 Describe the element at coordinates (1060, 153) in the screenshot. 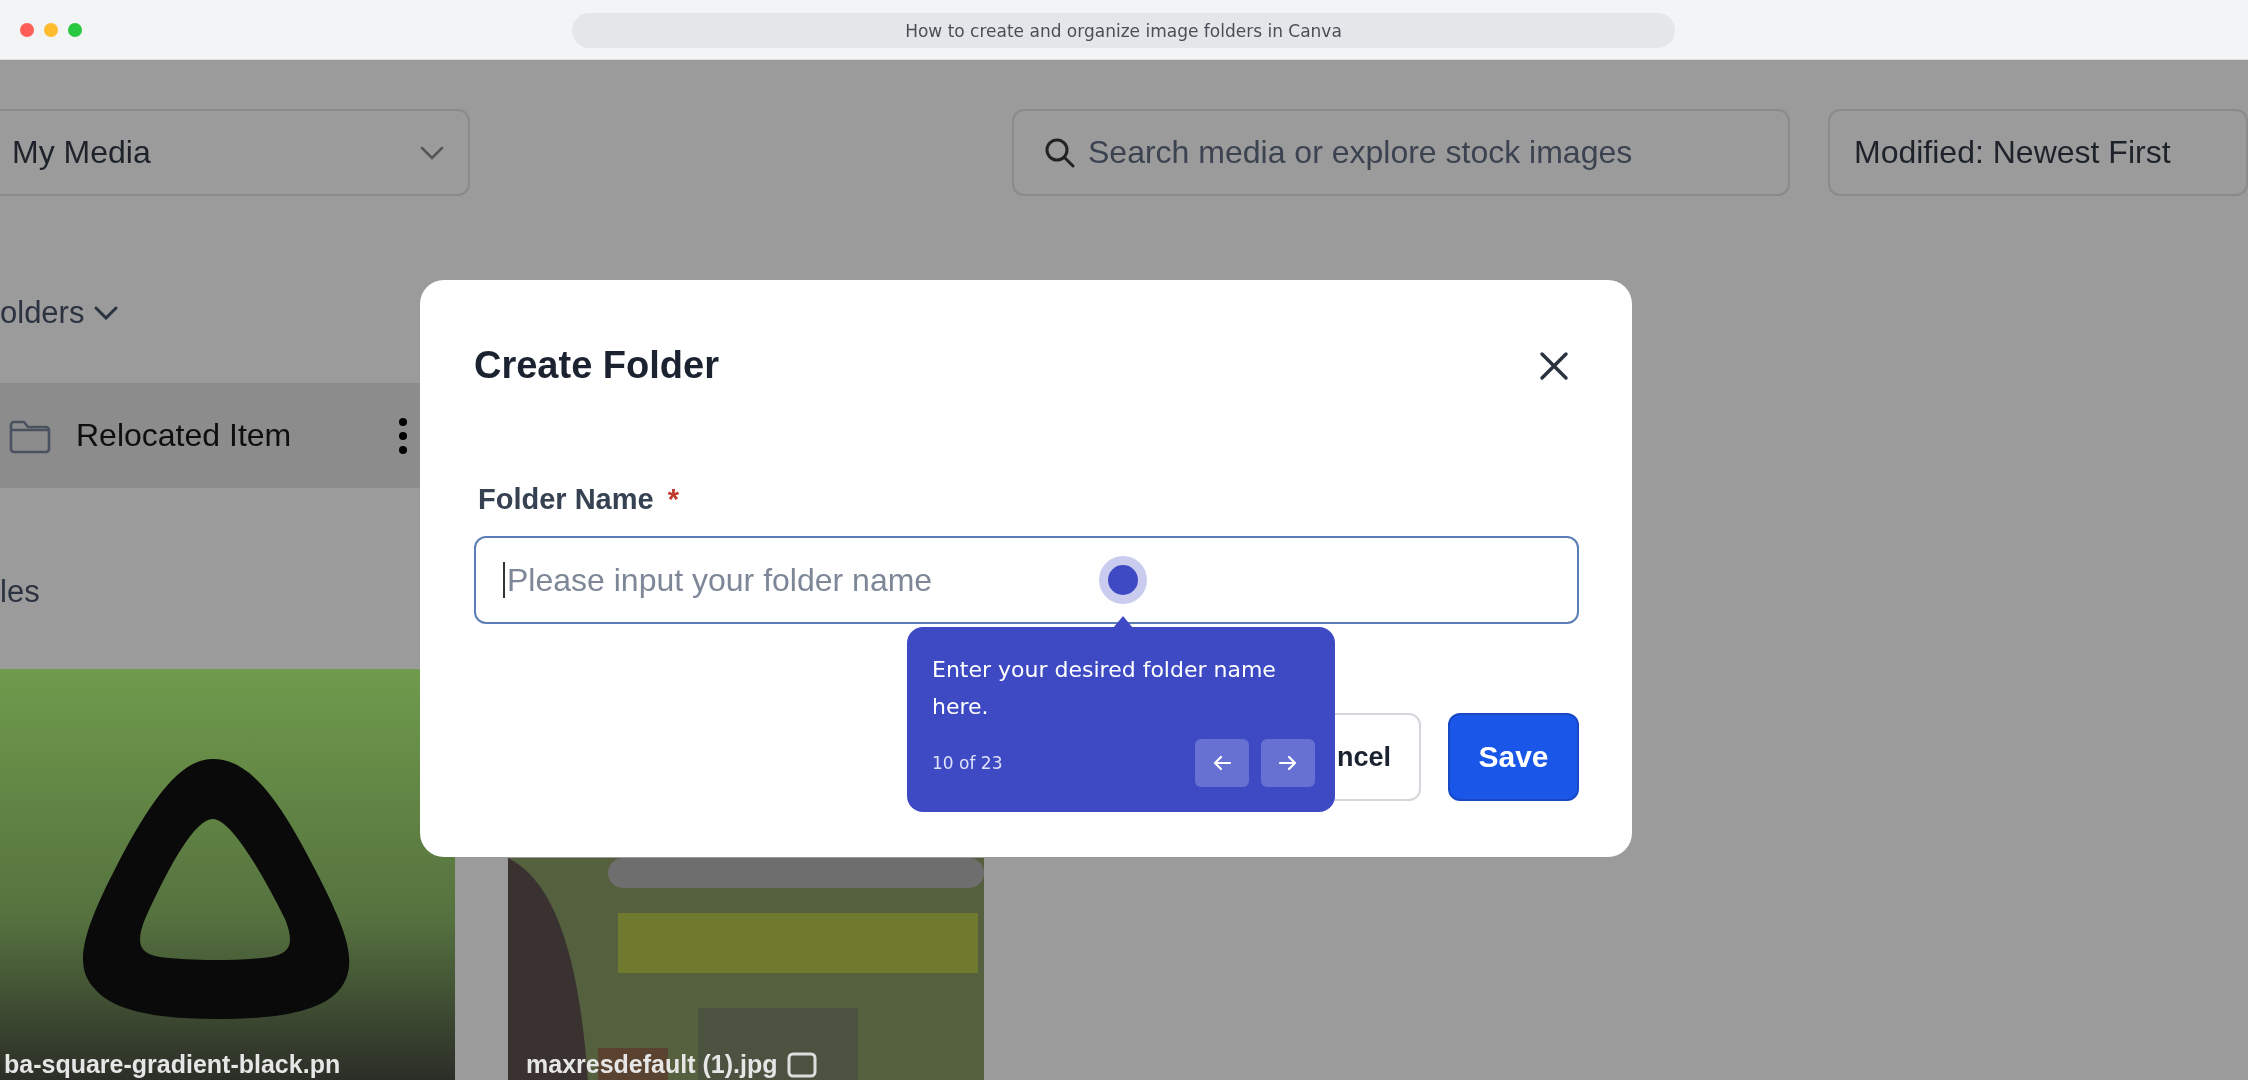

I see `search-icon` at that location.